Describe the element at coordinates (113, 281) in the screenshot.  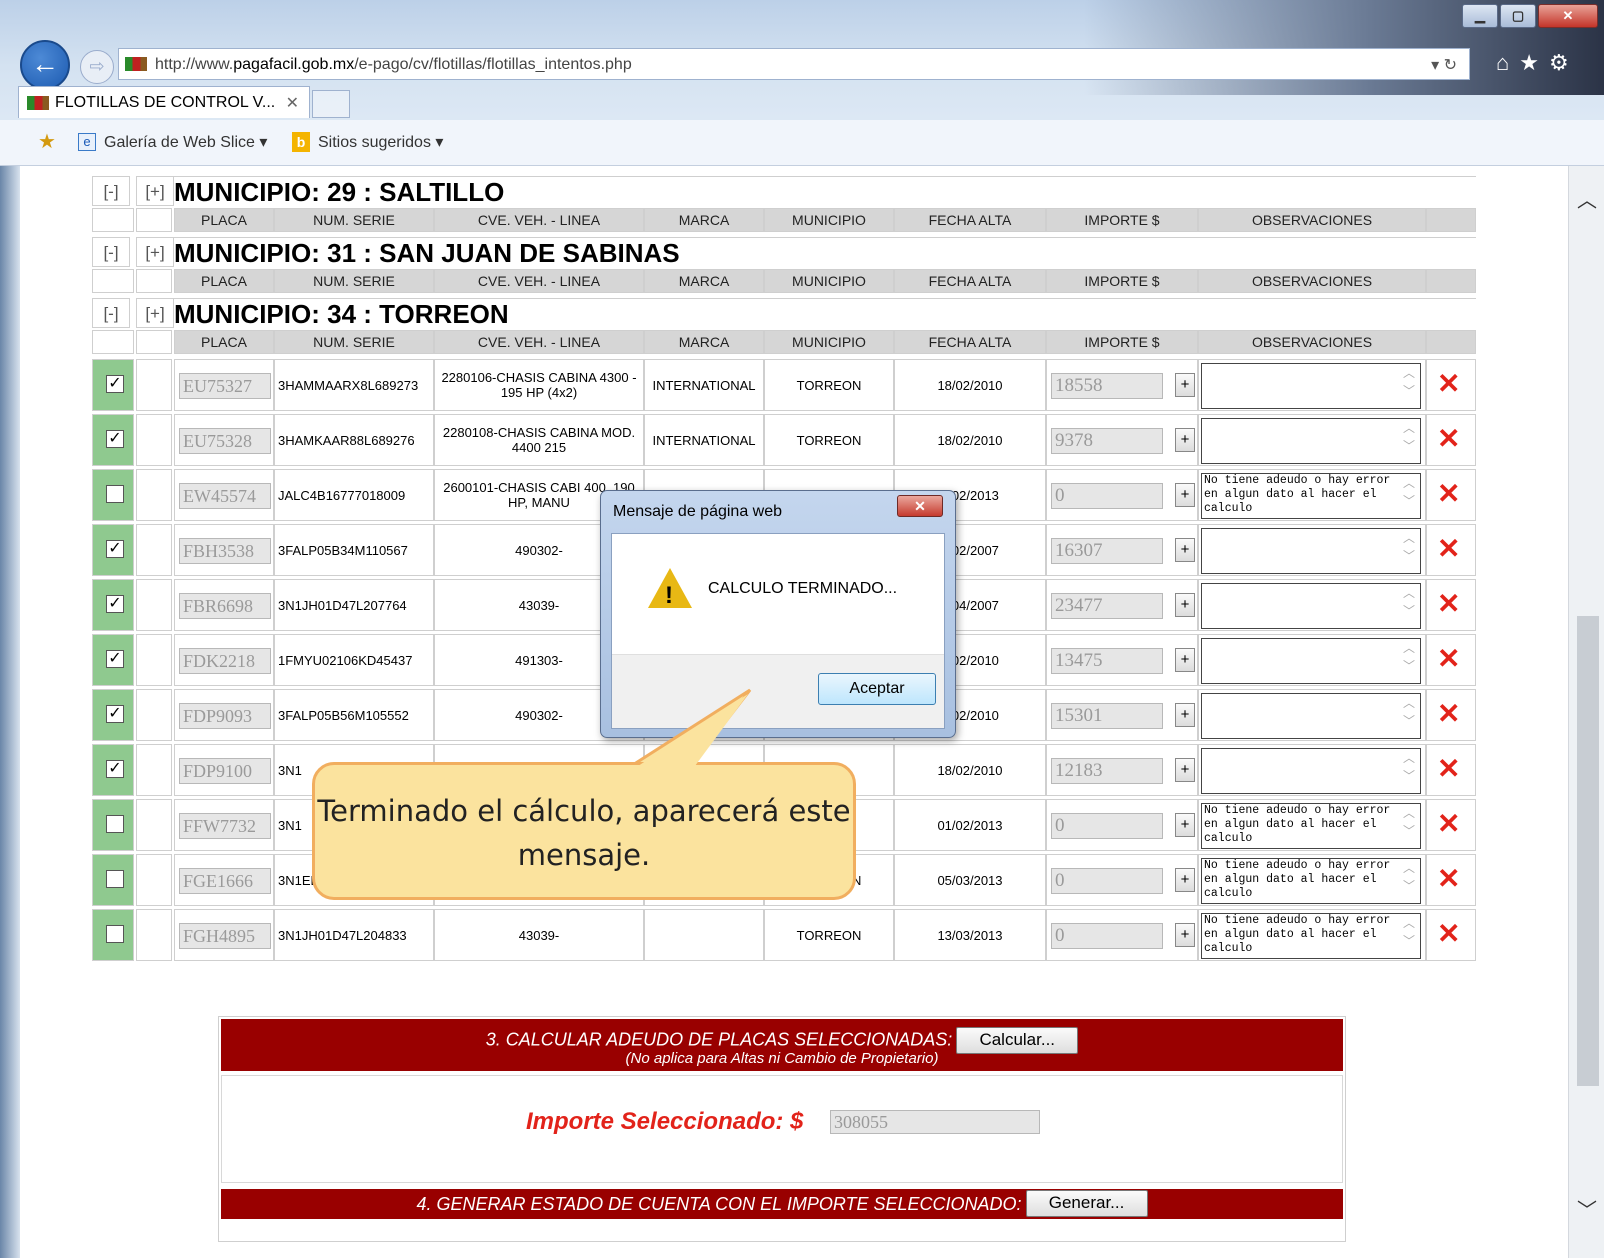
I see `header-blank-cell` at that location.